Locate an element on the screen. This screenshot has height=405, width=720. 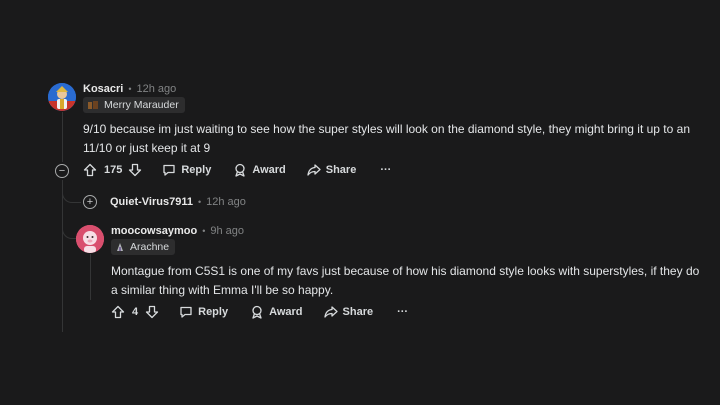
expand-icon: + is located at coordinates (90, 202).